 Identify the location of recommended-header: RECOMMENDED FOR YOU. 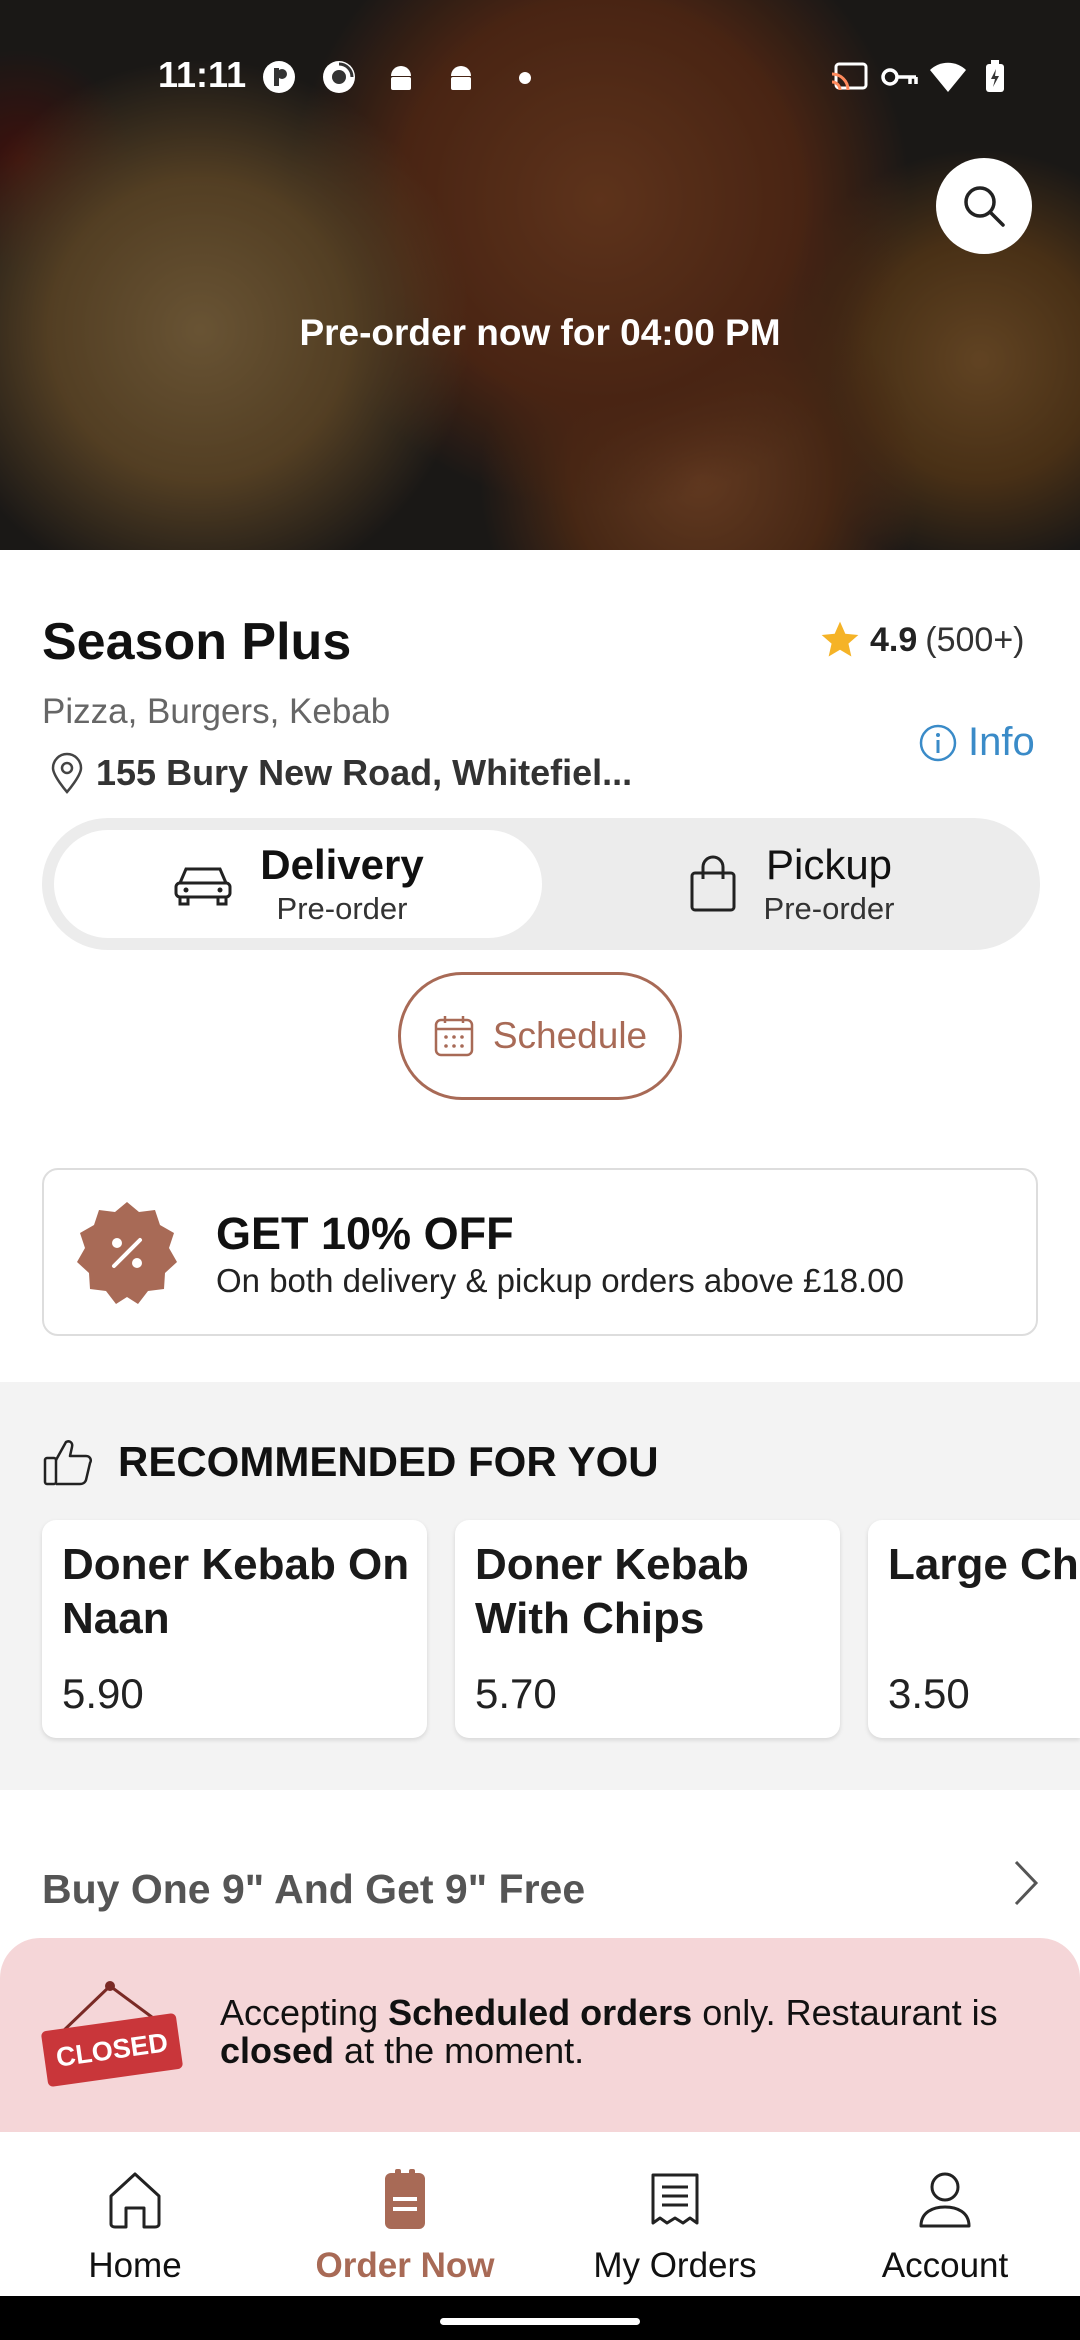
(350, 1462).